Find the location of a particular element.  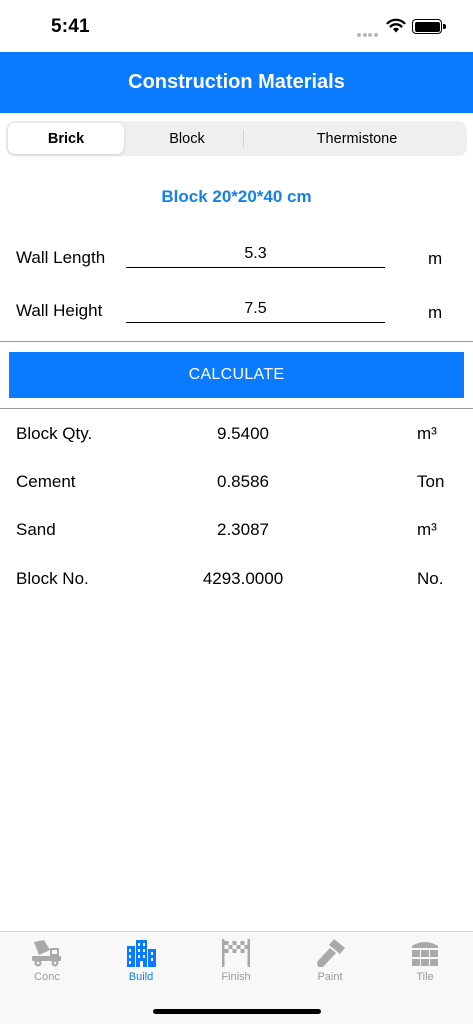

tab-label: Conc is located at coordinates (47, 977).